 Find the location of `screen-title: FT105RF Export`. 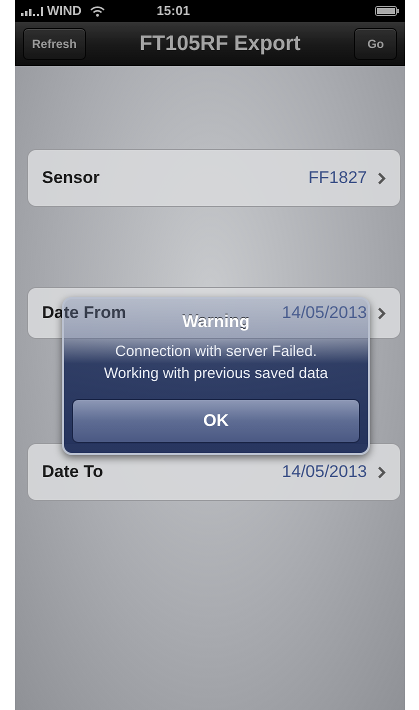

screen-title: FT105RF Export is located at coordinates (220, 43).